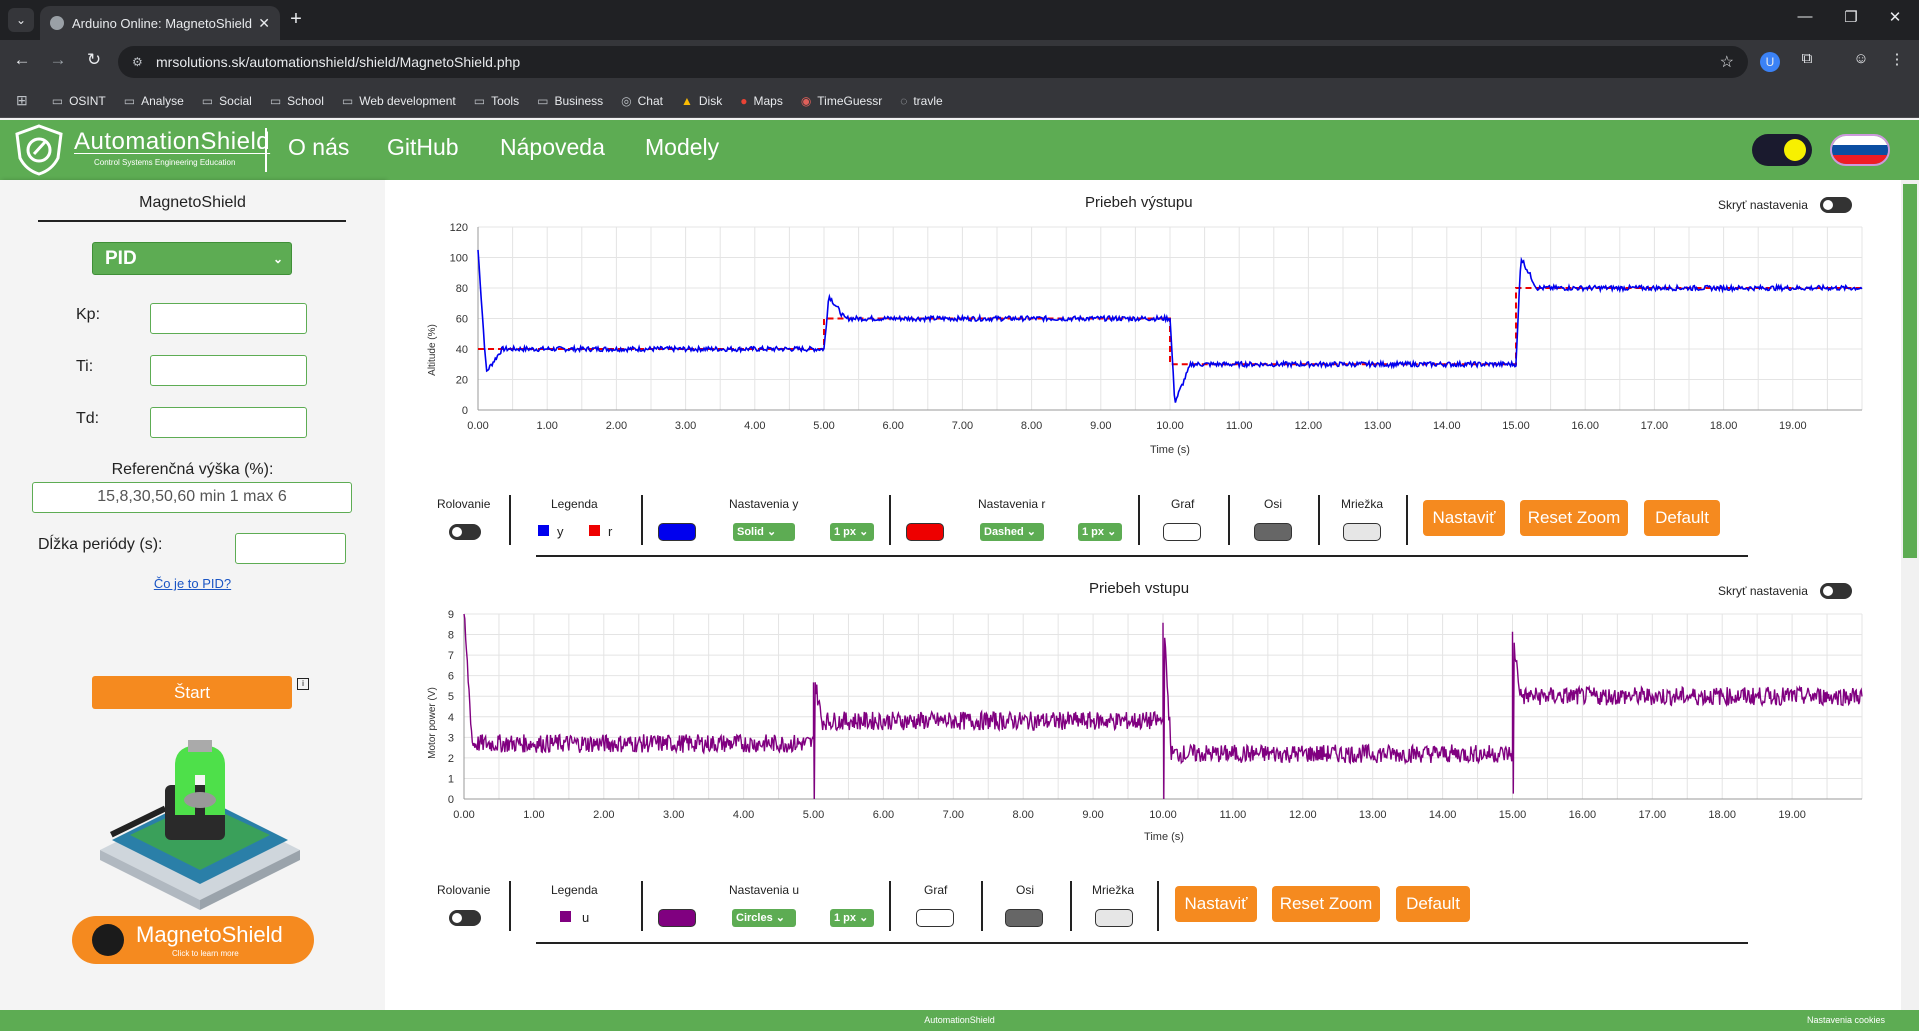 The image size is (1919, 1031). Describe the element at coordinates (1807, 61) in the screenshot. I see `extensions-icon: ⧉` at that location.